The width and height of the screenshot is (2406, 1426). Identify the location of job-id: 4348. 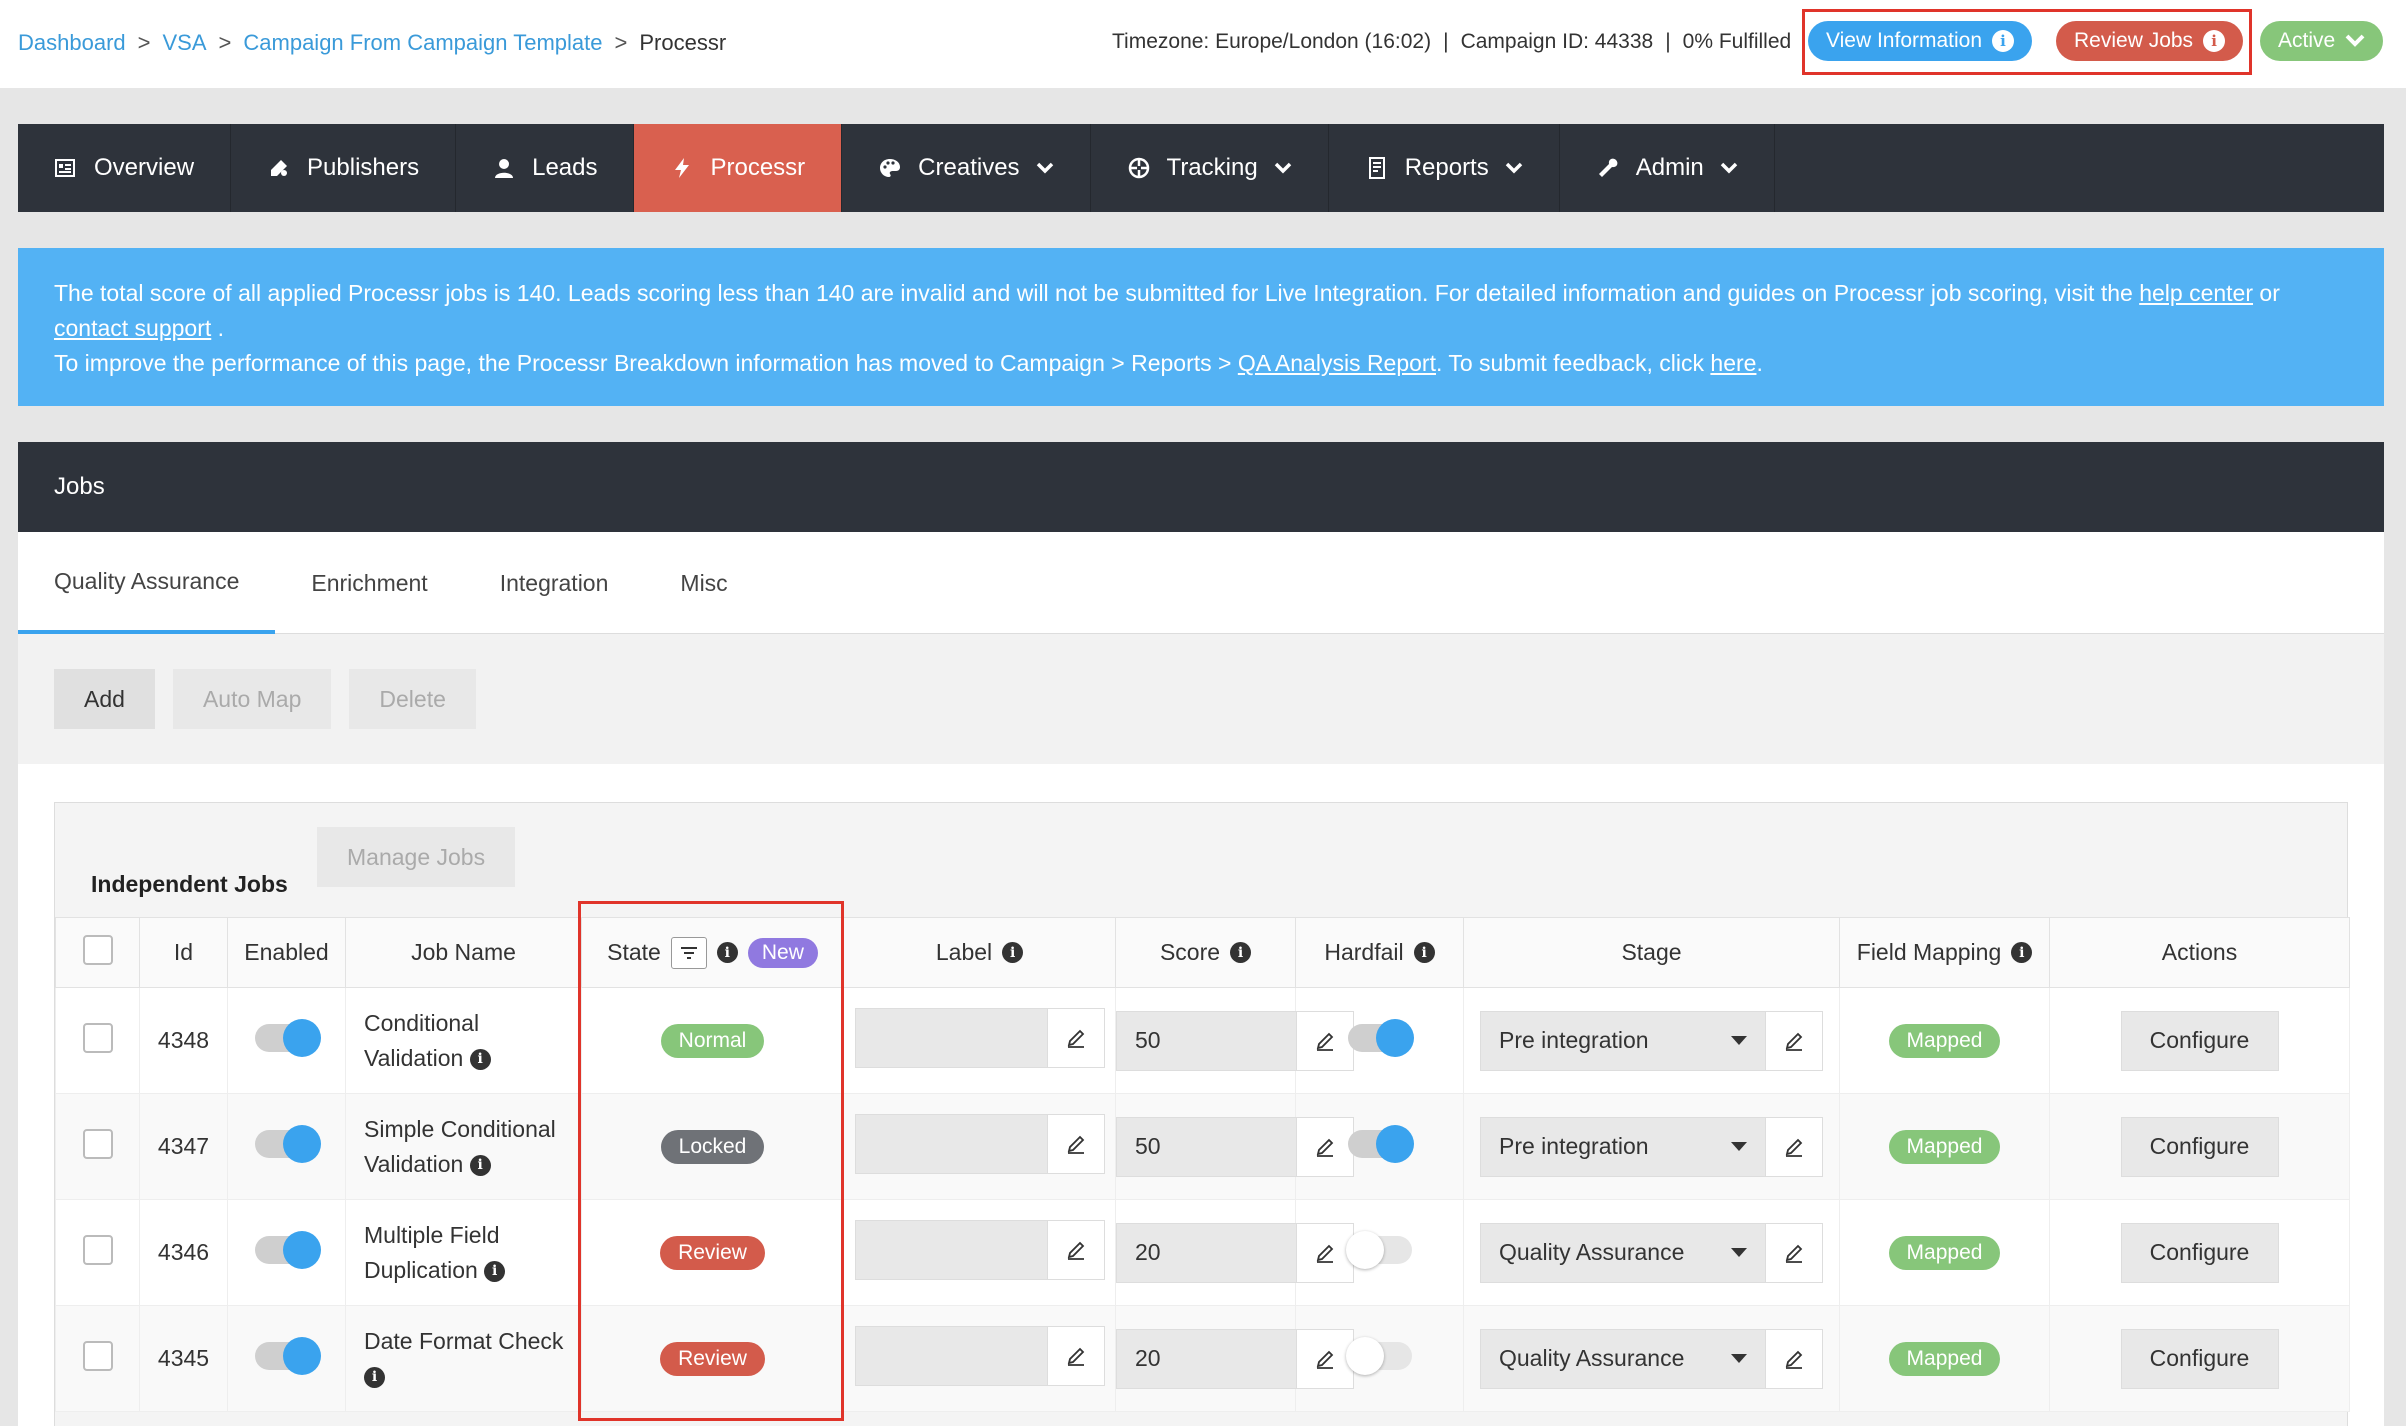
(183, 1040).